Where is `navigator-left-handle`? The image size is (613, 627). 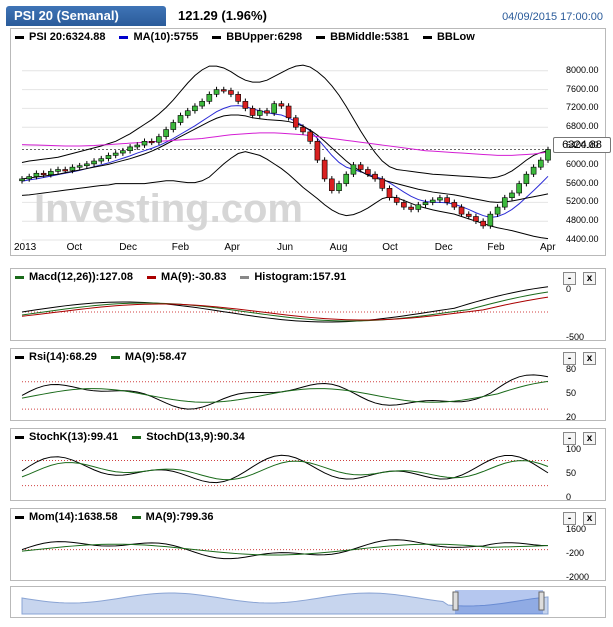
navigator-left-handle is located at coordinates (455, 601).